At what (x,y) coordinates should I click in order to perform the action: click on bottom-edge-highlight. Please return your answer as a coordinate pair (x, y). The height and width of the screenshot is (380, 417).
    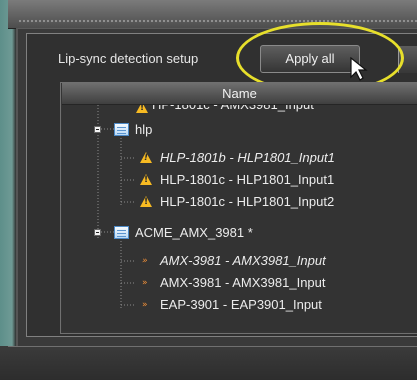
    Looking at the image, I should click on (212, 346).